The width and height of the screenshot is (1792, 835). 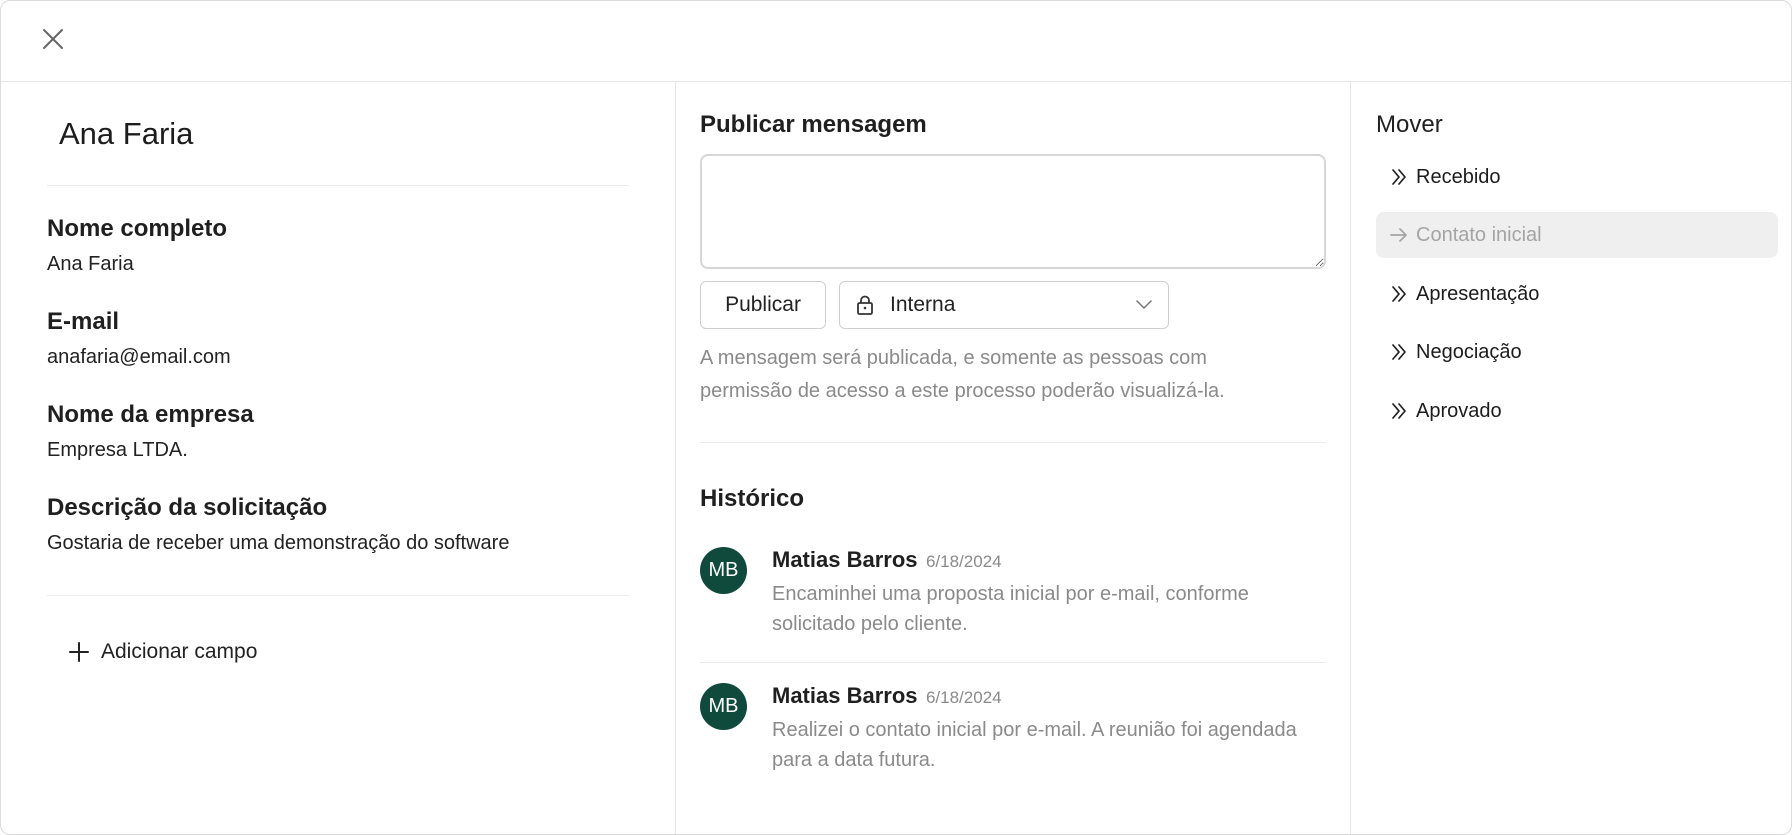 I want to click on stage-negociacao: Negociação, so click(x=1577, y=352).